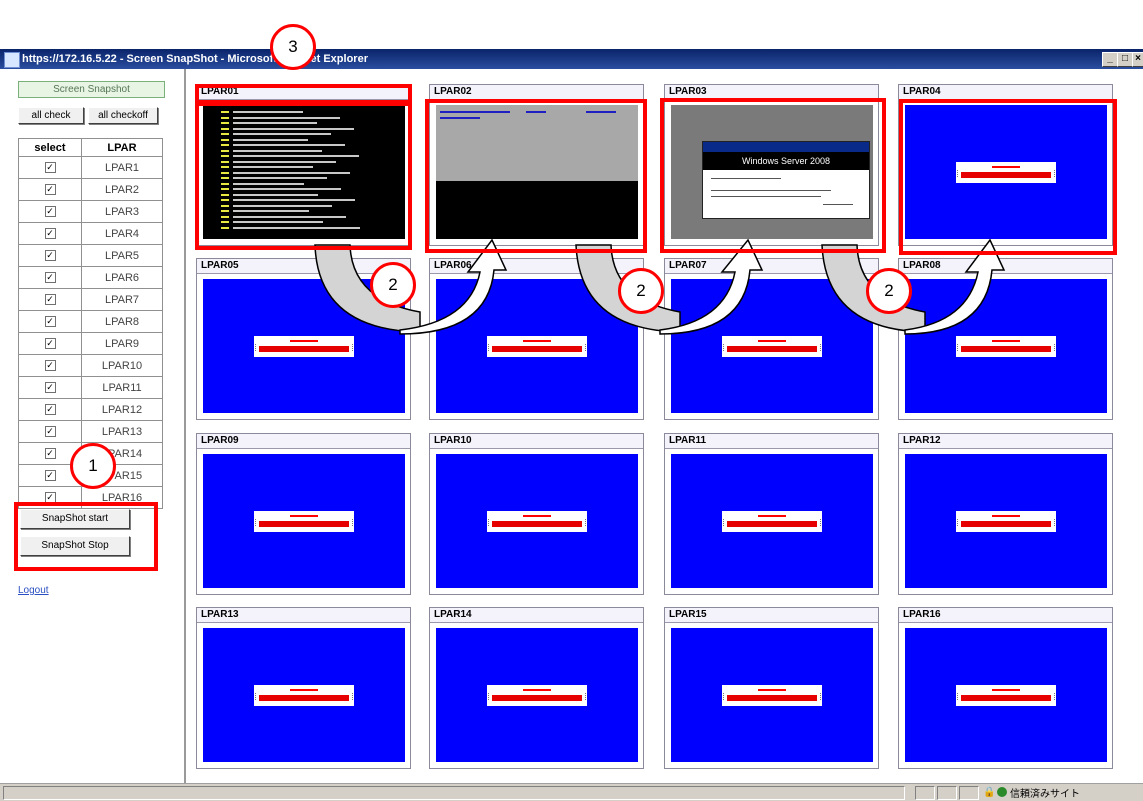 Image resolution: width=1143 pixels, height=801 pixels. I want to click on security-zone-label: 信頼済みサイト, so click(1045, 794).